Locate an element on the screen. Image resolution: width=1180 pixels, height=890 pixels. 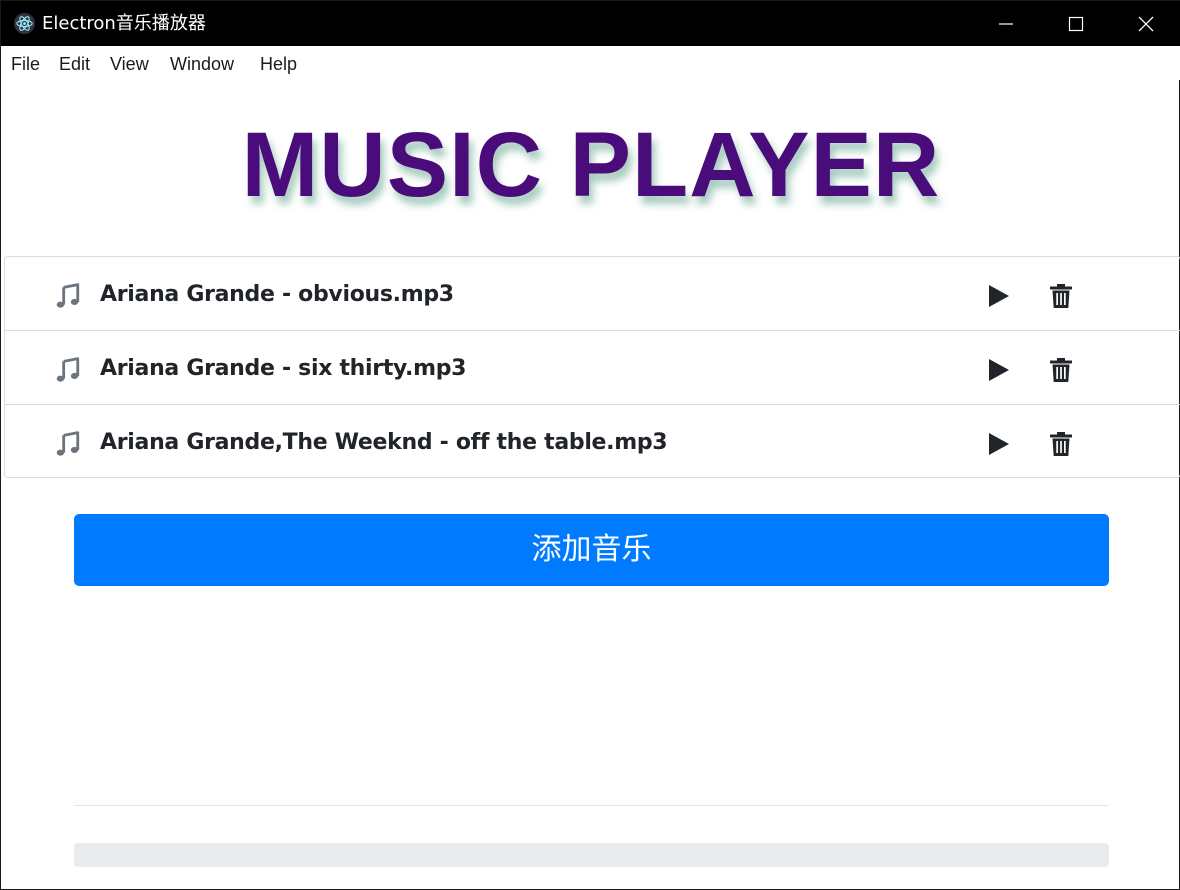
track-name: Ariana Grande - obvious.mp3 is located at coordinates (277, 294).